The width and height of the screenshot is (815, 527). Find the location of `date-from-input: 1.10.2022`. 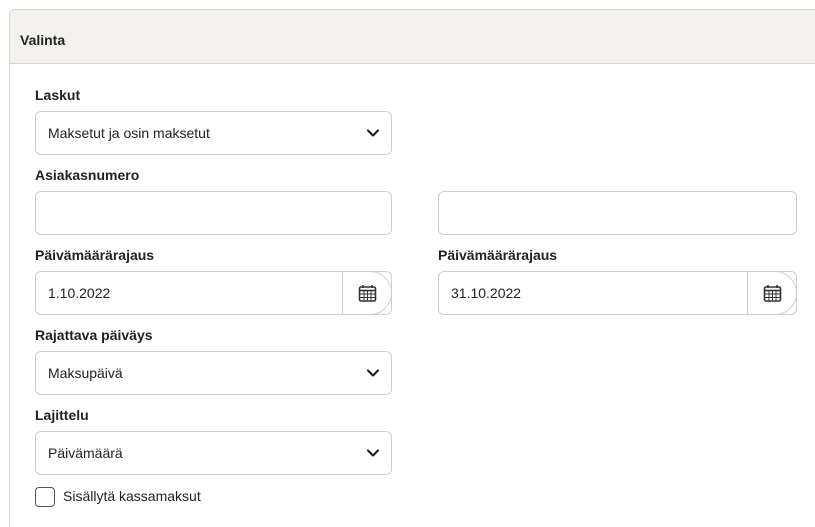

date-from-input: 1.10.2022 is located at coordinates (213, 293).